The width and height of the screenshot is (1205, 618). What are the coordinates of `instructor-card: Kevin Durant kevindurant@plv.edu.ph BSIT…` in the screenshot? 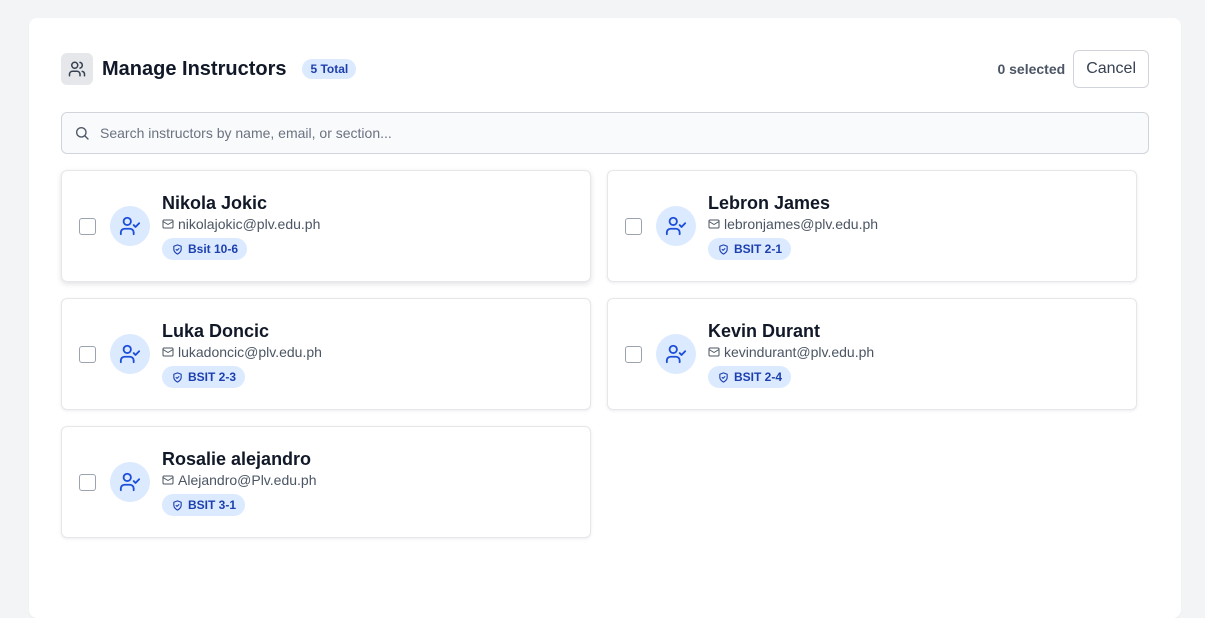 It's located at (872, 354).